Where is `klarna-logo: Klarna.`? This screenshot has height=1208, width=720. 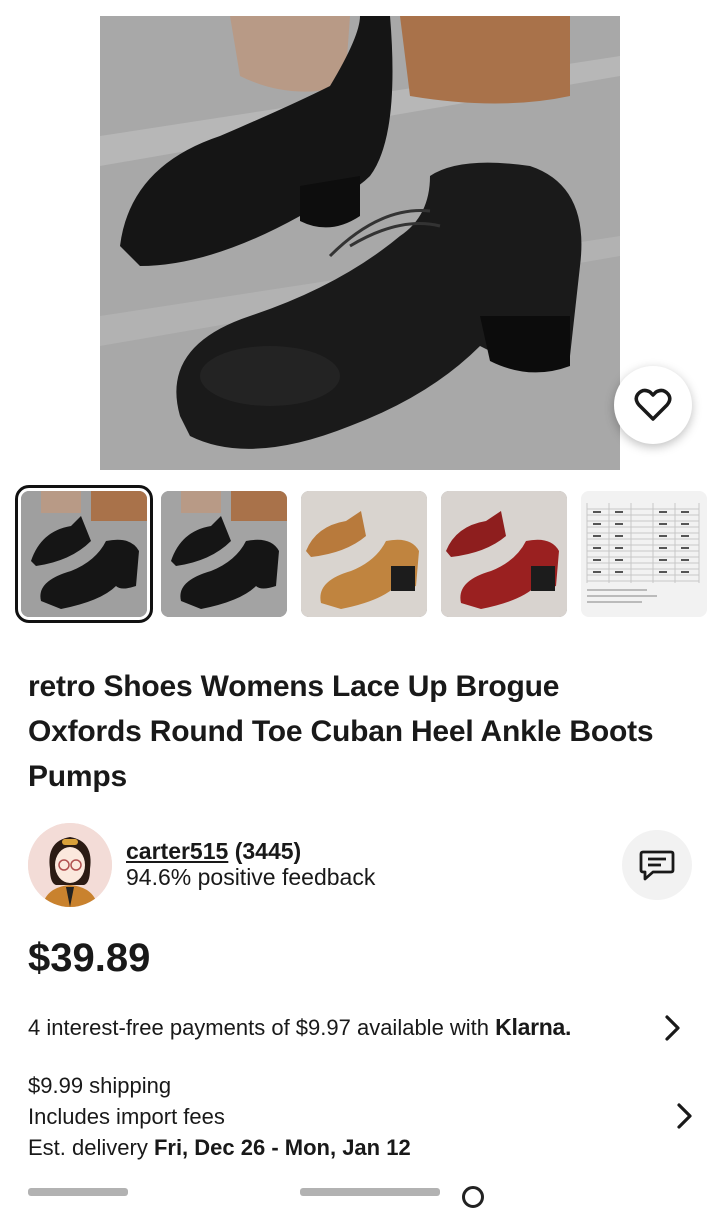 klarna-logo: Klarna. is located at coordinates (533, 1027).